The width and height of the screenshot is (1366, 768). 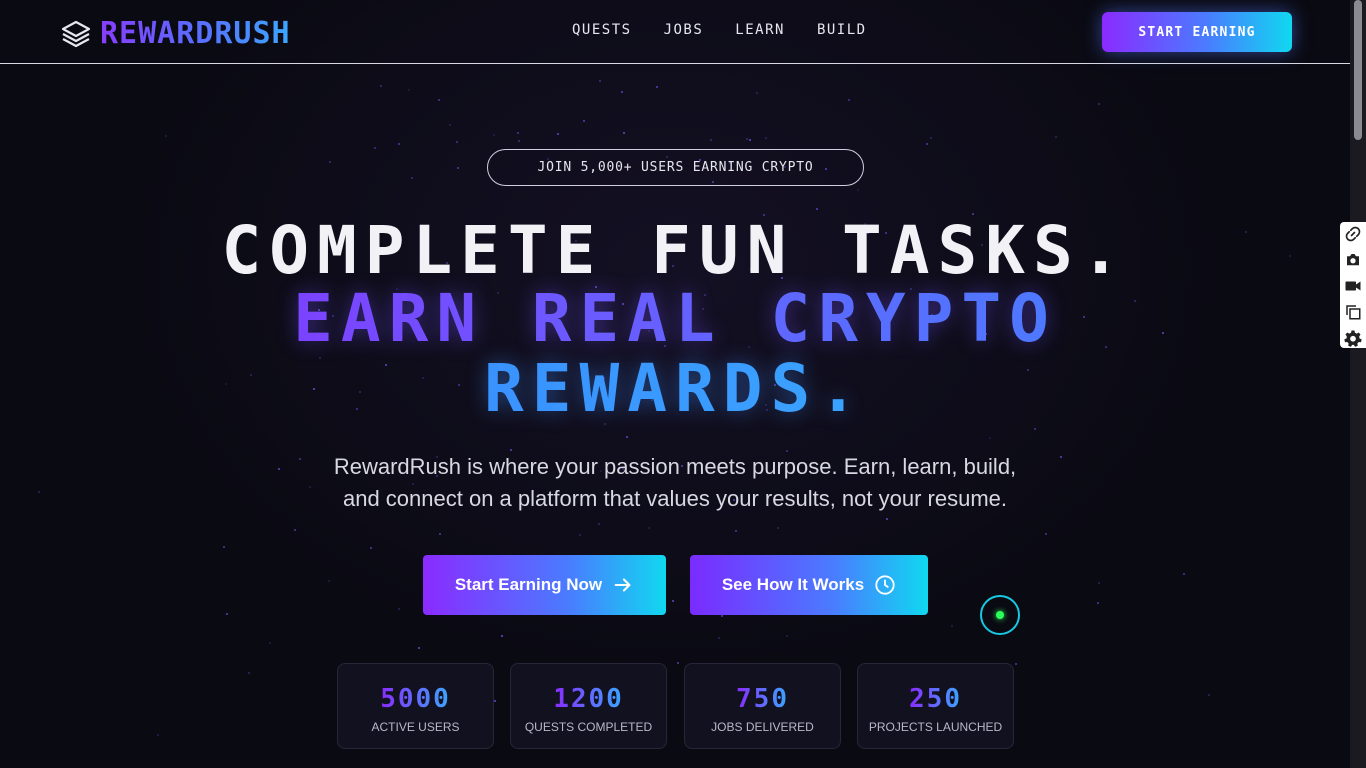 I want to click on headline-line-3: REWARDS., so click(x=675, y=388).